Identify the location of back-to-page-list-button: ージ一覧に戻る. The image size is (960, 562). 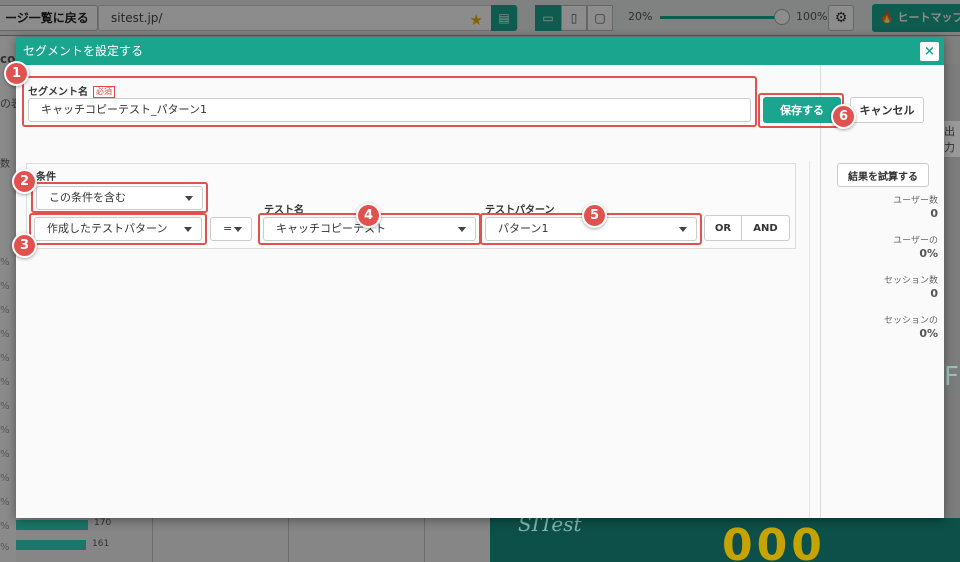
(49, 18).